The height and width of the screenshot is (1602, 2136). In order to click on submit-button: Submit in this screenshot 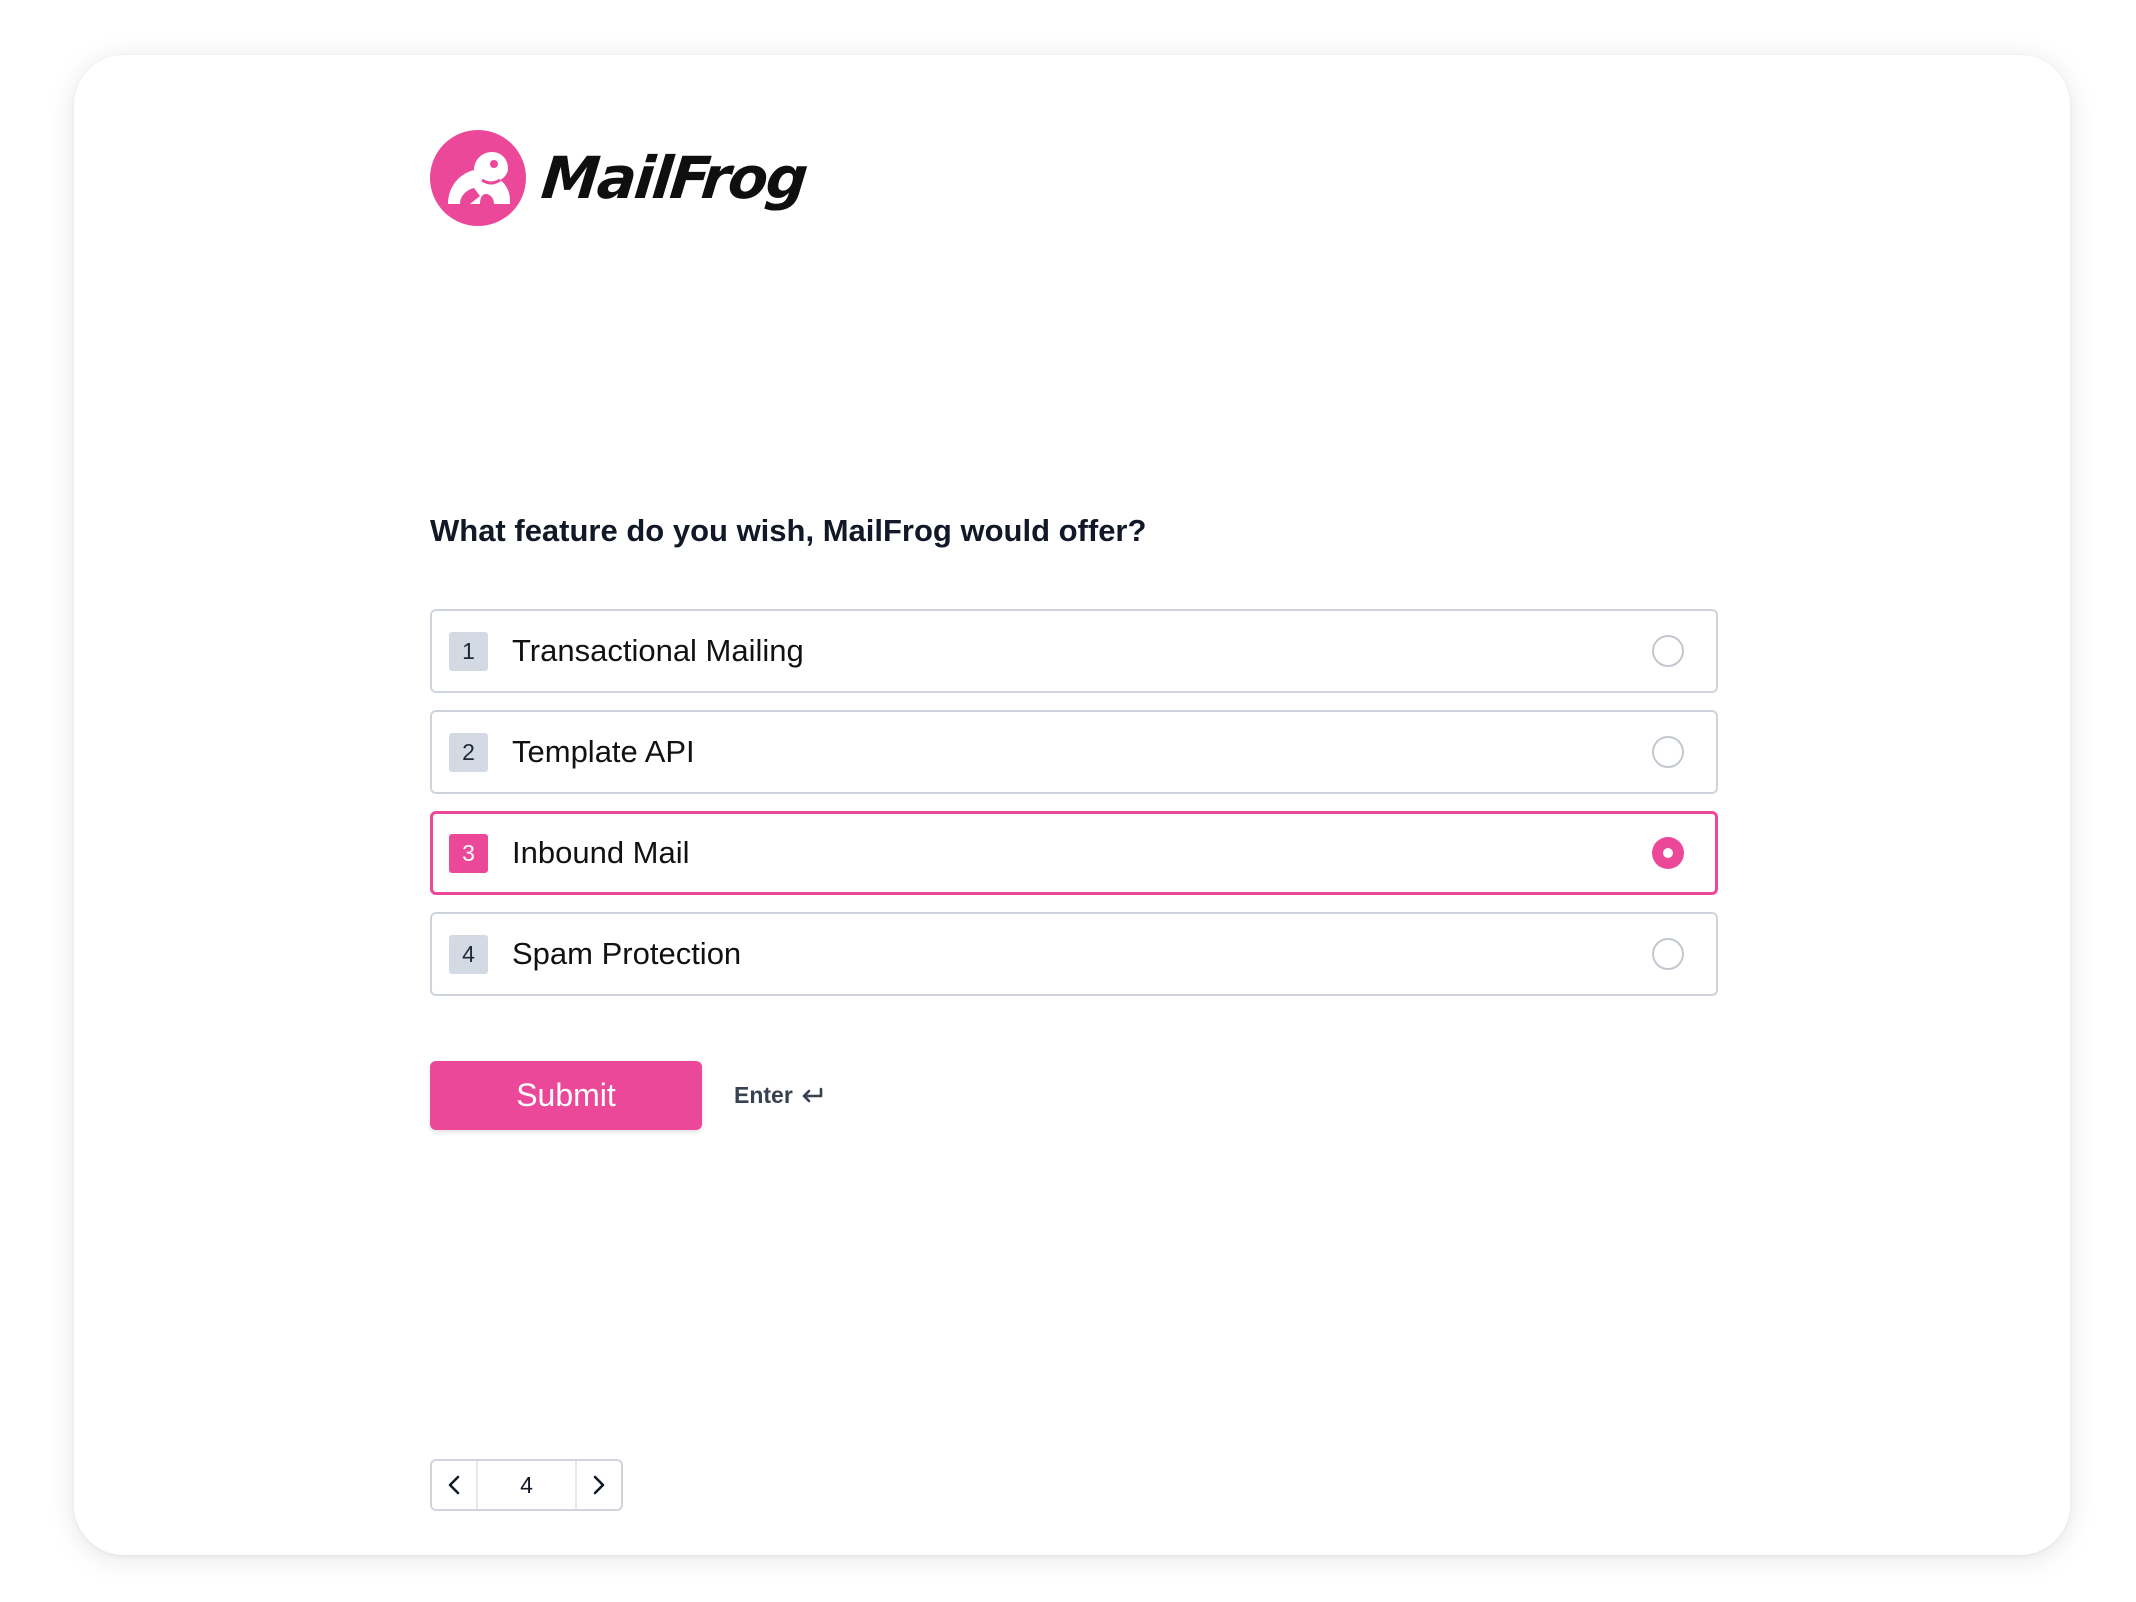, I will do `click(566, 1095)`.